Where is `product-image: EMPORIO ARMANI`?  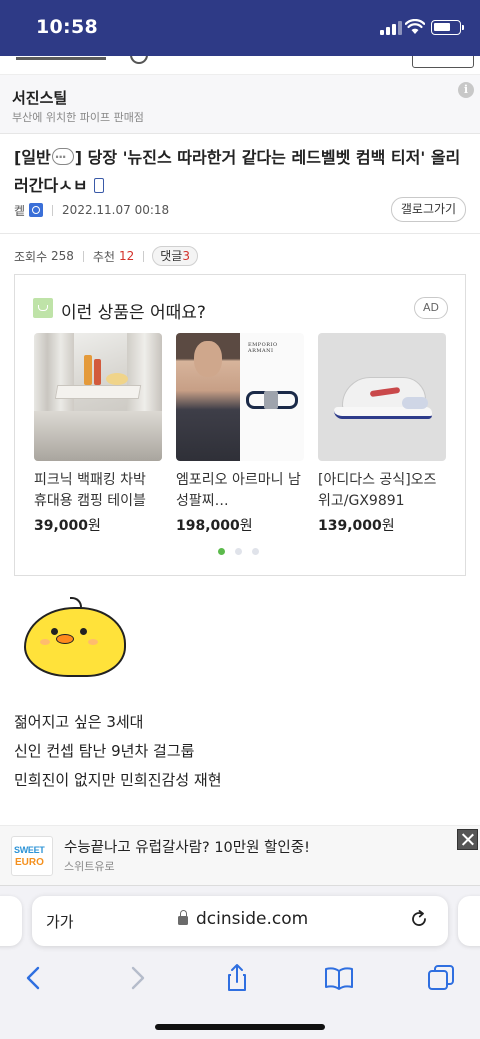 product-image: EMPORIO ARMANI is located at coordinates (240, 397).